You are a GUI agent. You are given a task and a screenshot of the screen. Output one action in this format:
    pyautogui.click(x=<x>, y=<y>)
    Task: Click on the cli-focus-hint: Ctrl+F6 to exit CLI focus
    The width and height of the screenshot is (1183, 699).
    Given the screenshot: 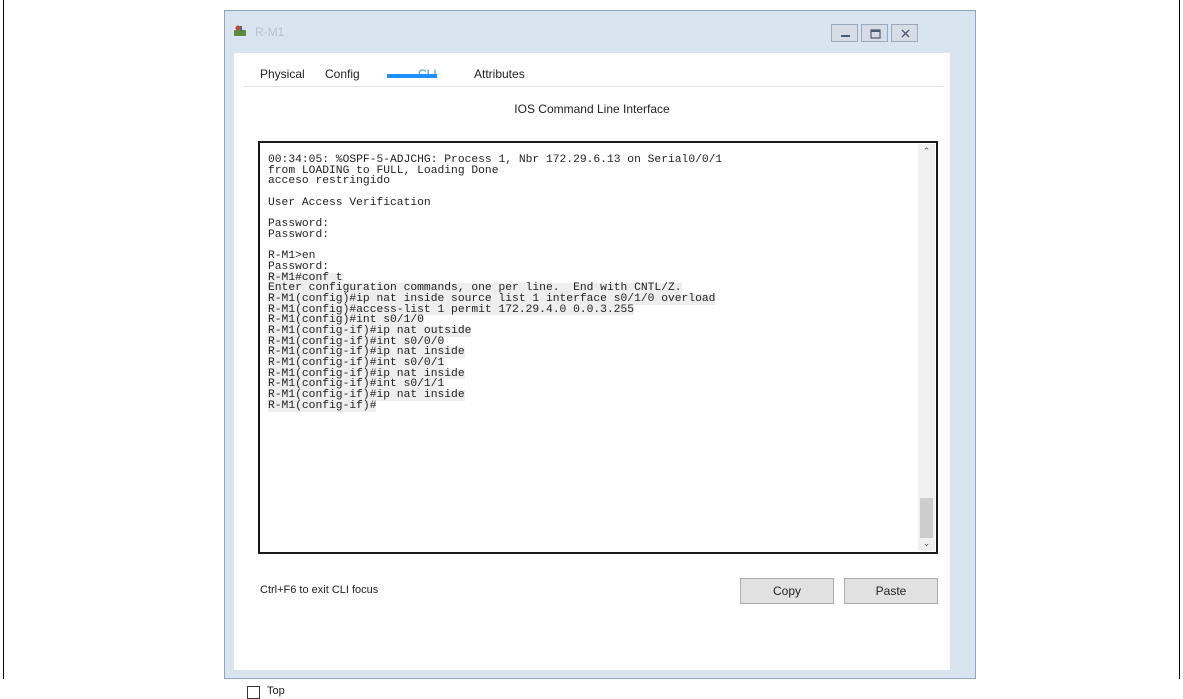 What is the action you would take?
    pyautogui.click(x=319, y=590)
    